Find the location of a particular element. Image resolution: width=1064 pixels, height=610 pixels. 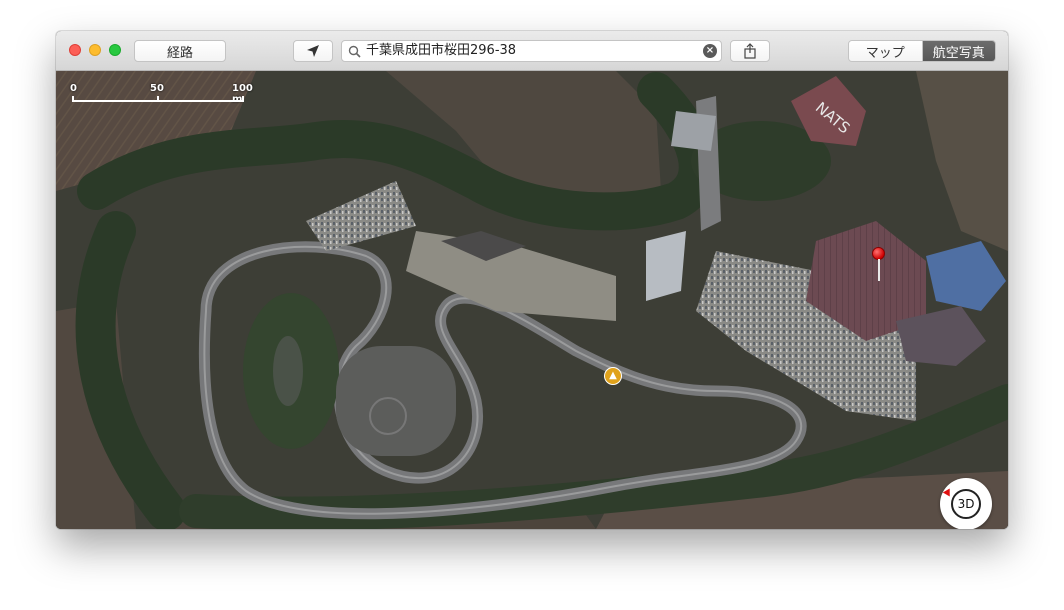

magnifier-icon is located at coordinates (354, 51).